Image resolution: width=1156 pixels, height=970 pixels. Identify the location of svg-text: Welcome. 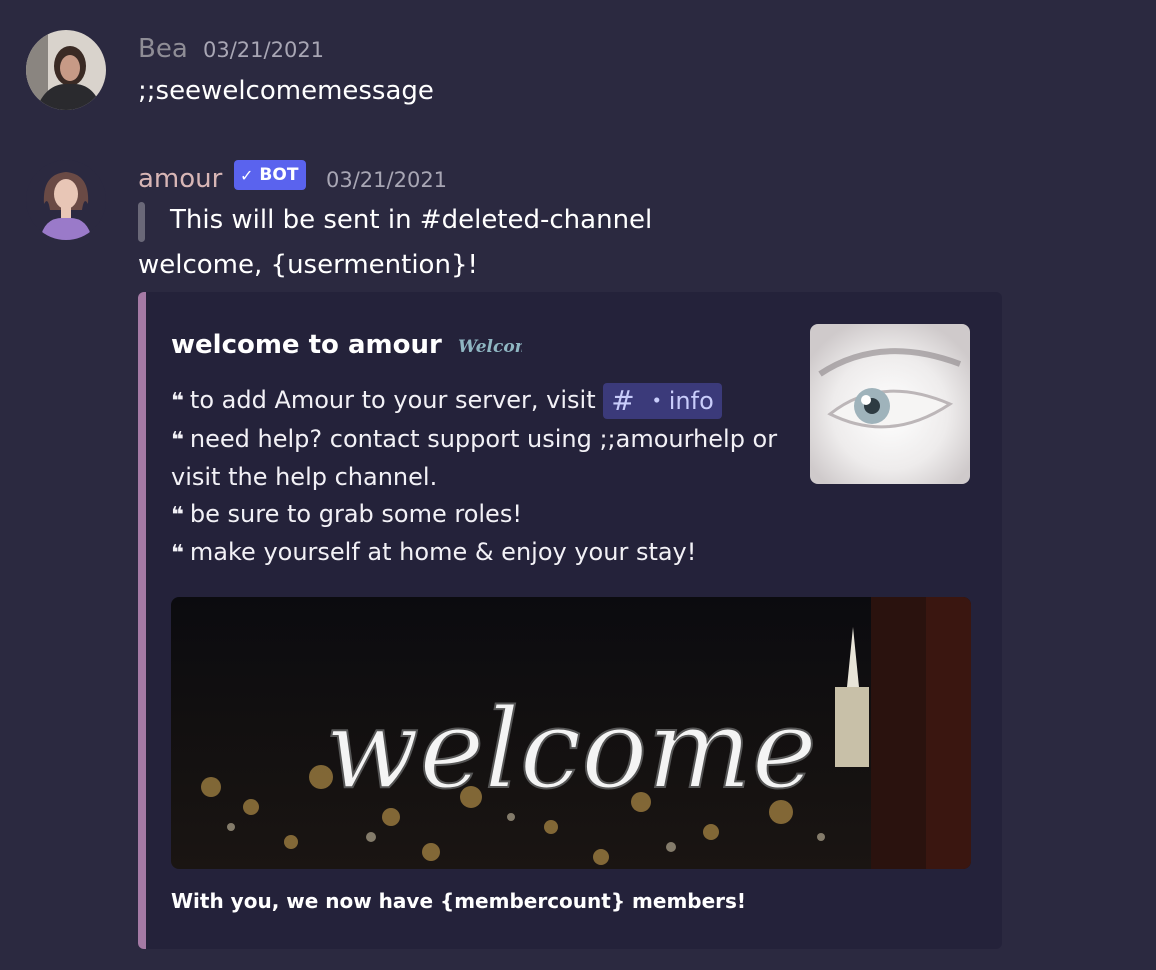
(490, 347).